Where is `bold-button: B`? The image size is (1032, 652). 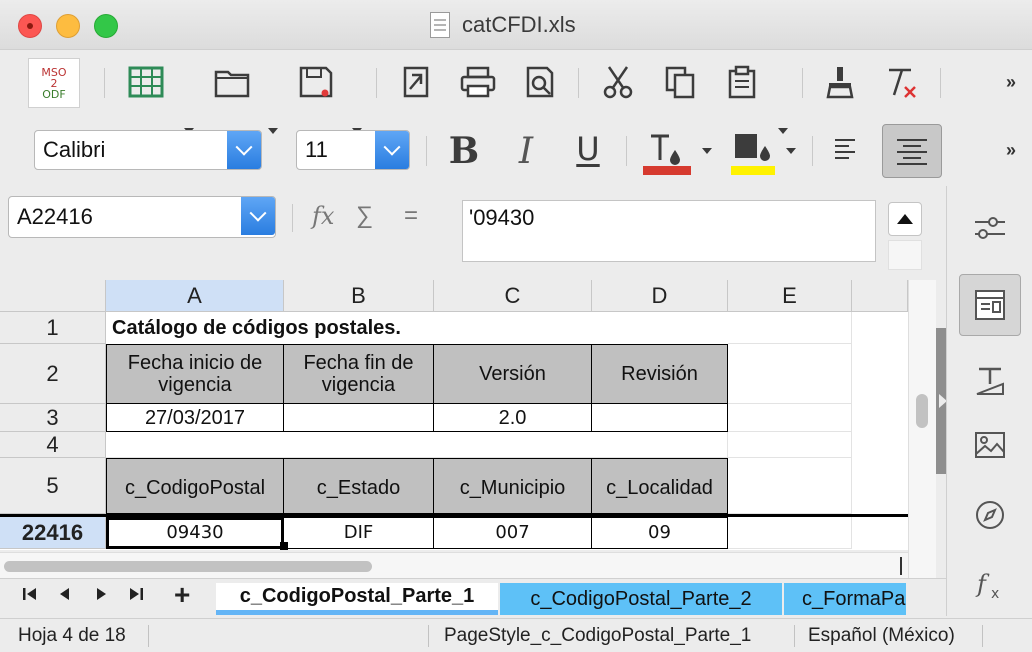 bold-button: B is located at coordinates (464, 151).